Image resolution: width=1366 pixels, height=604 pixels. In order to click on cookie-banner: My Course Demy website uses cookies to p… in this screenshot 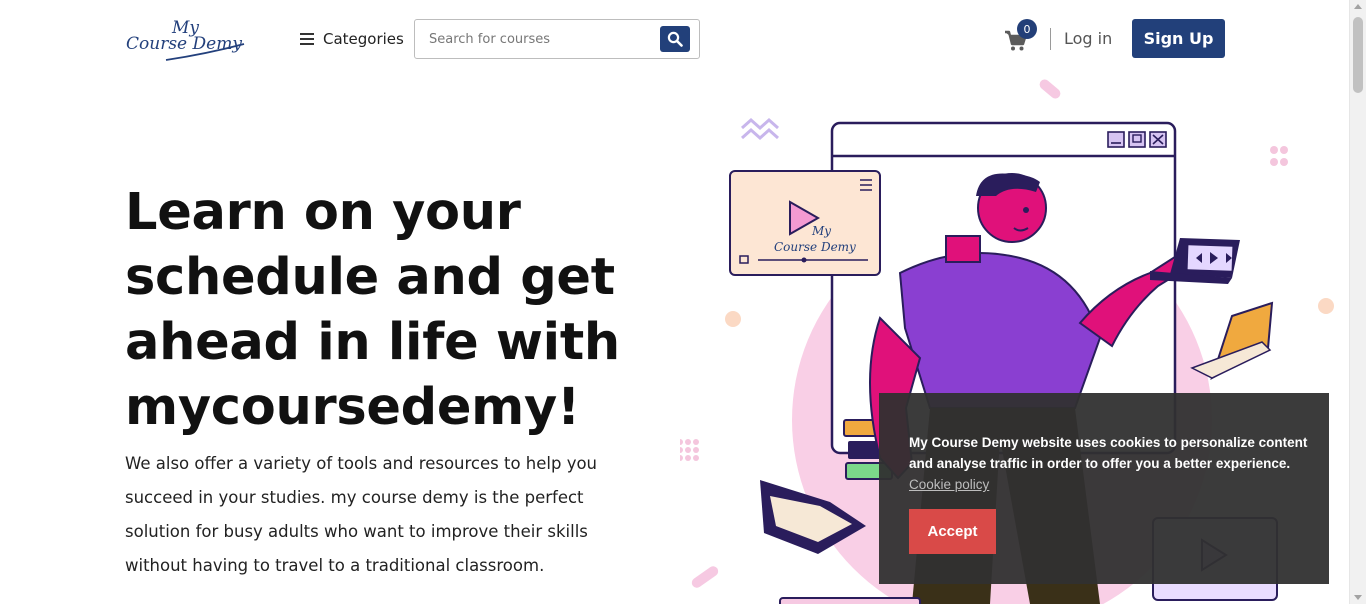, I will do `click(1104, 488)`.